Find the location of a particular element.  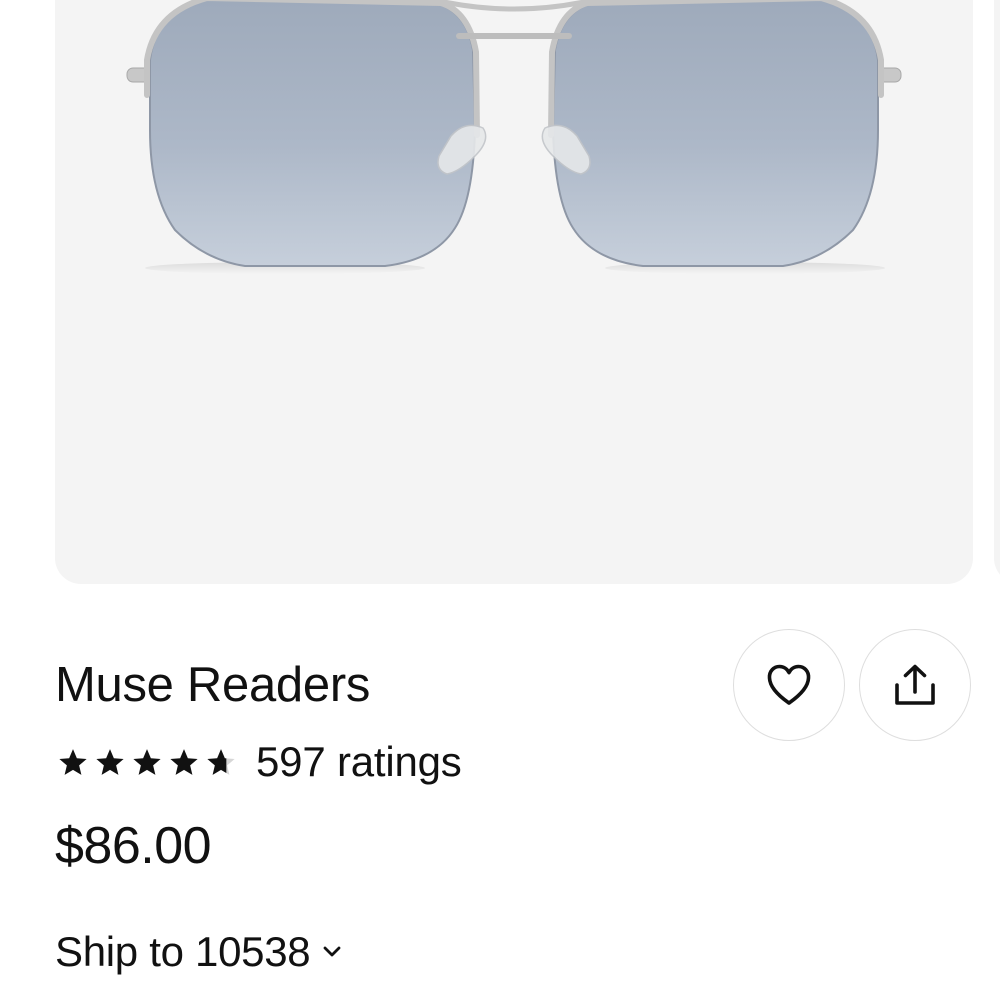

ship-to-selector: Ship to 10538 is located at coordinates (198, 952).